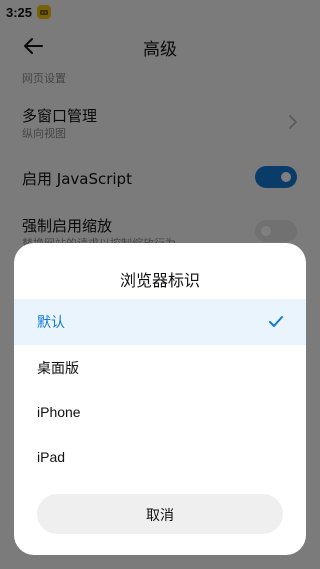  What do you see at coordinates (159, 280) in the screenshot?
I see `dialog-title: 浏览器标识` at bounding box center [159, 280].